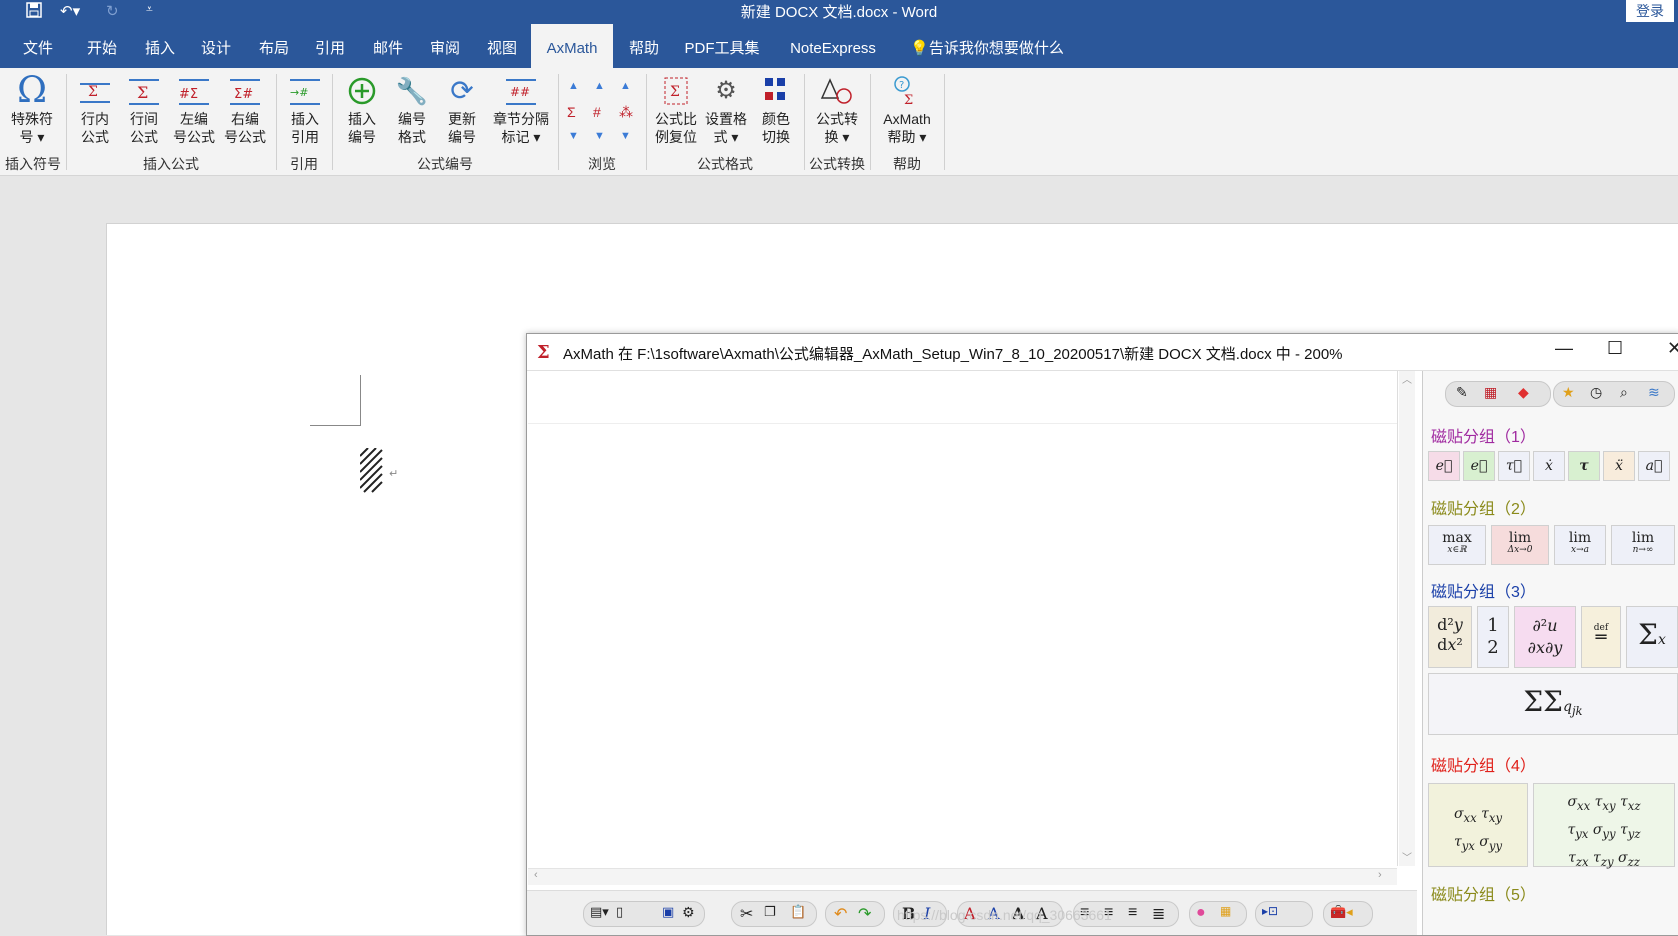  Describe the element at coordinates (1643, 545) in the screenshot. I see `formula-tile: lim n→∞` at that location.